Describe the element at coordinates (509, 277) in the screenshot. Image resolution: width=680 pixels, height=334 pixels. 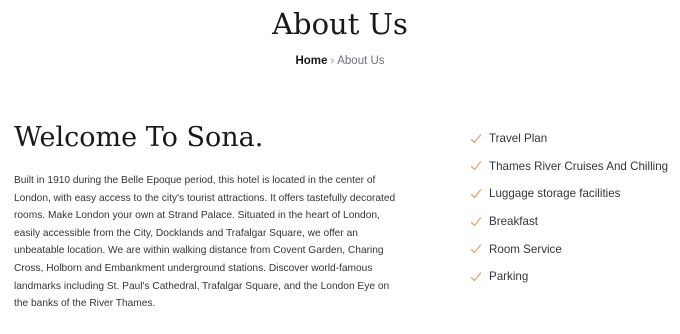
I see `feature-label: Parking` at that location.